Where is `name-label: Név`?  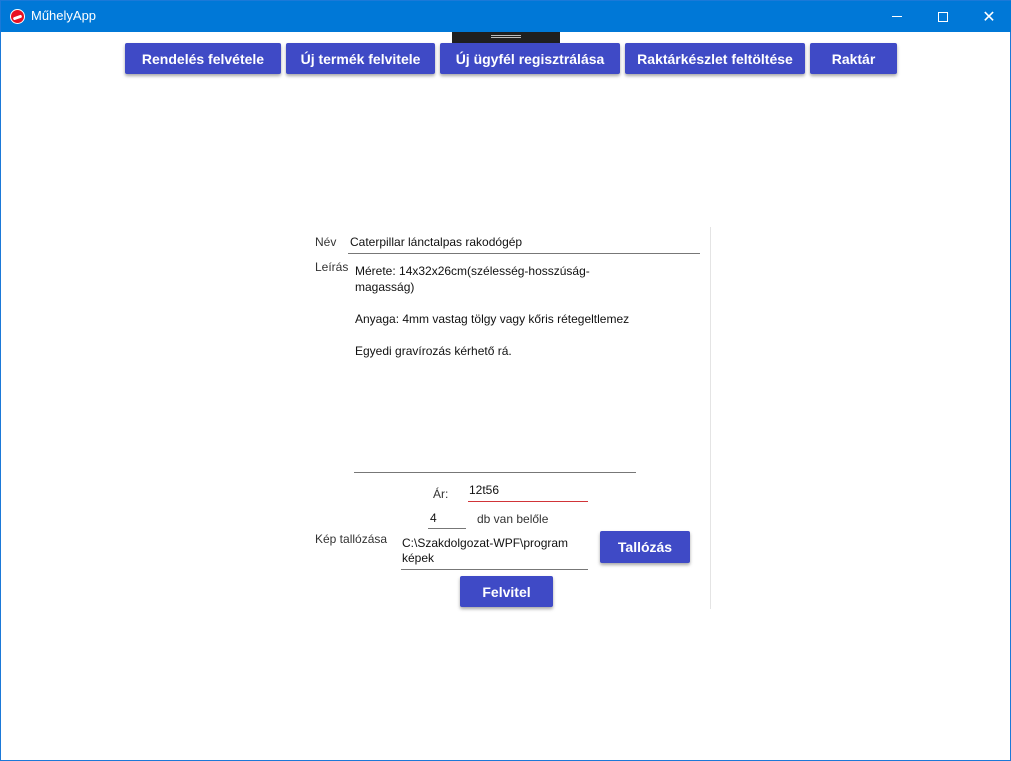 name-label: Név is located at coordinates (326, 242).